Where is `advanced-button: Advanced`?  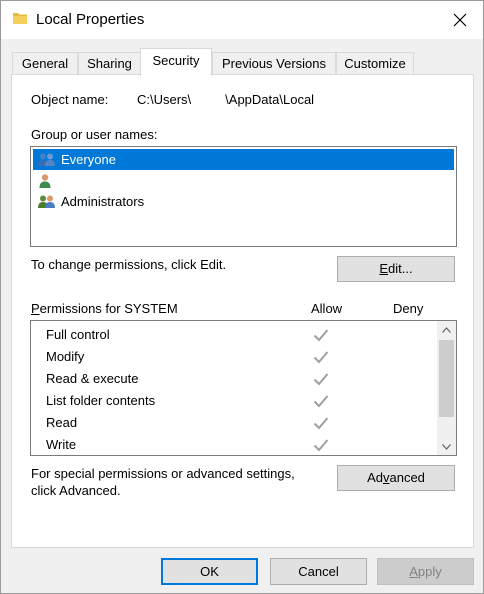
advanced-button: Advanced is located at coordinates (396, 478).